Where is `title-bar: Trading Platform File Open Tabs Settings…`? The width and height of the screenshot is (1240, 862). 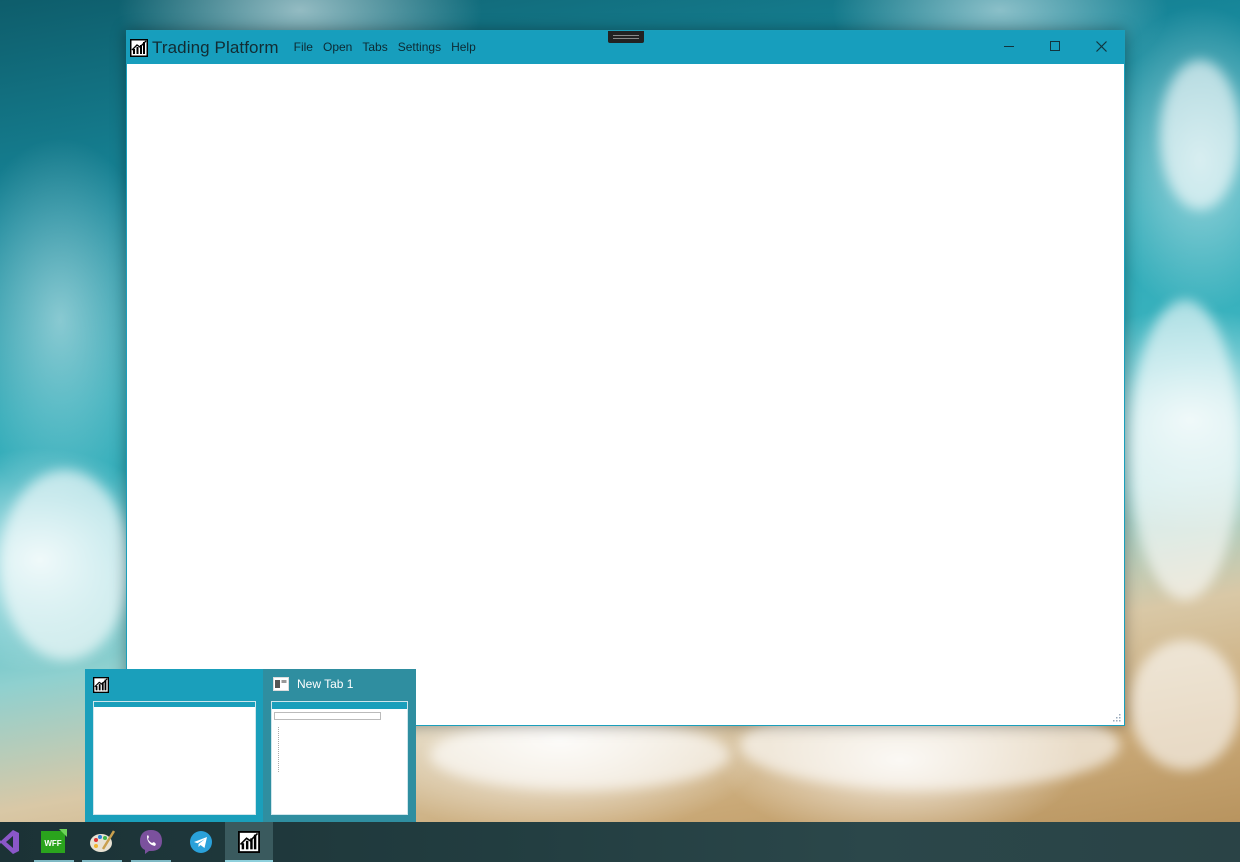 title-bar: Trading Platform File Open Tabs Settings… is located at coordinates (625, 47).